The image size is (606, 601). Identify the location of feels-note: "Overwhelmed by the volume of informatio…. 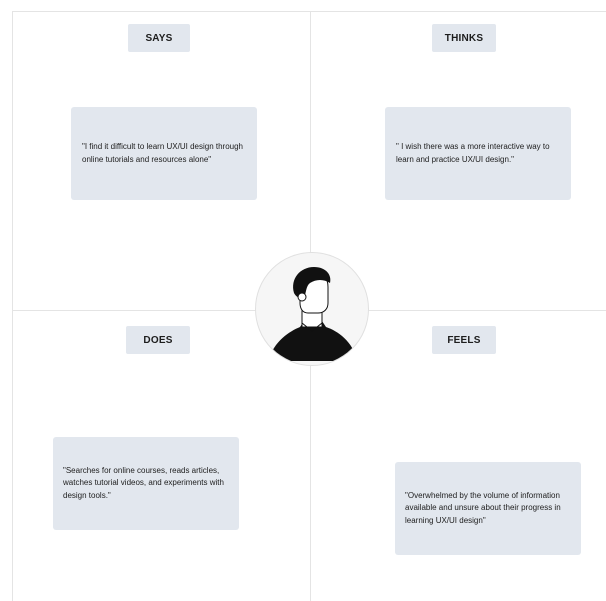
(488, 508).